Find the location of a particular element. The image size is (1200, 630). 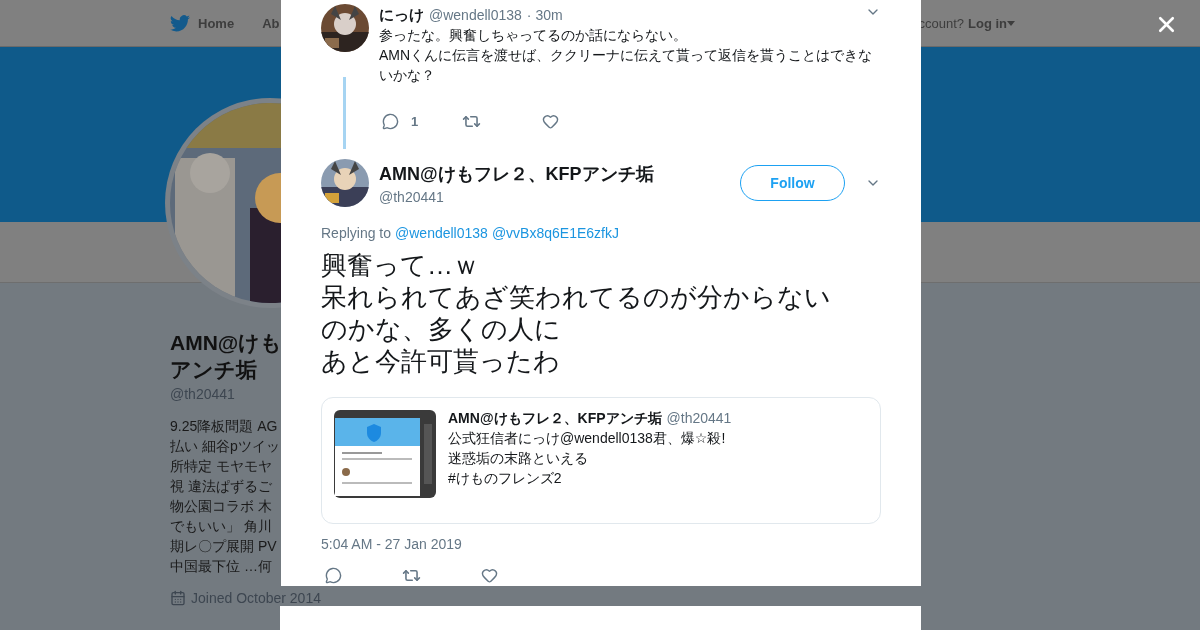

nav-link: Ab is located at coordinates (271, 23).